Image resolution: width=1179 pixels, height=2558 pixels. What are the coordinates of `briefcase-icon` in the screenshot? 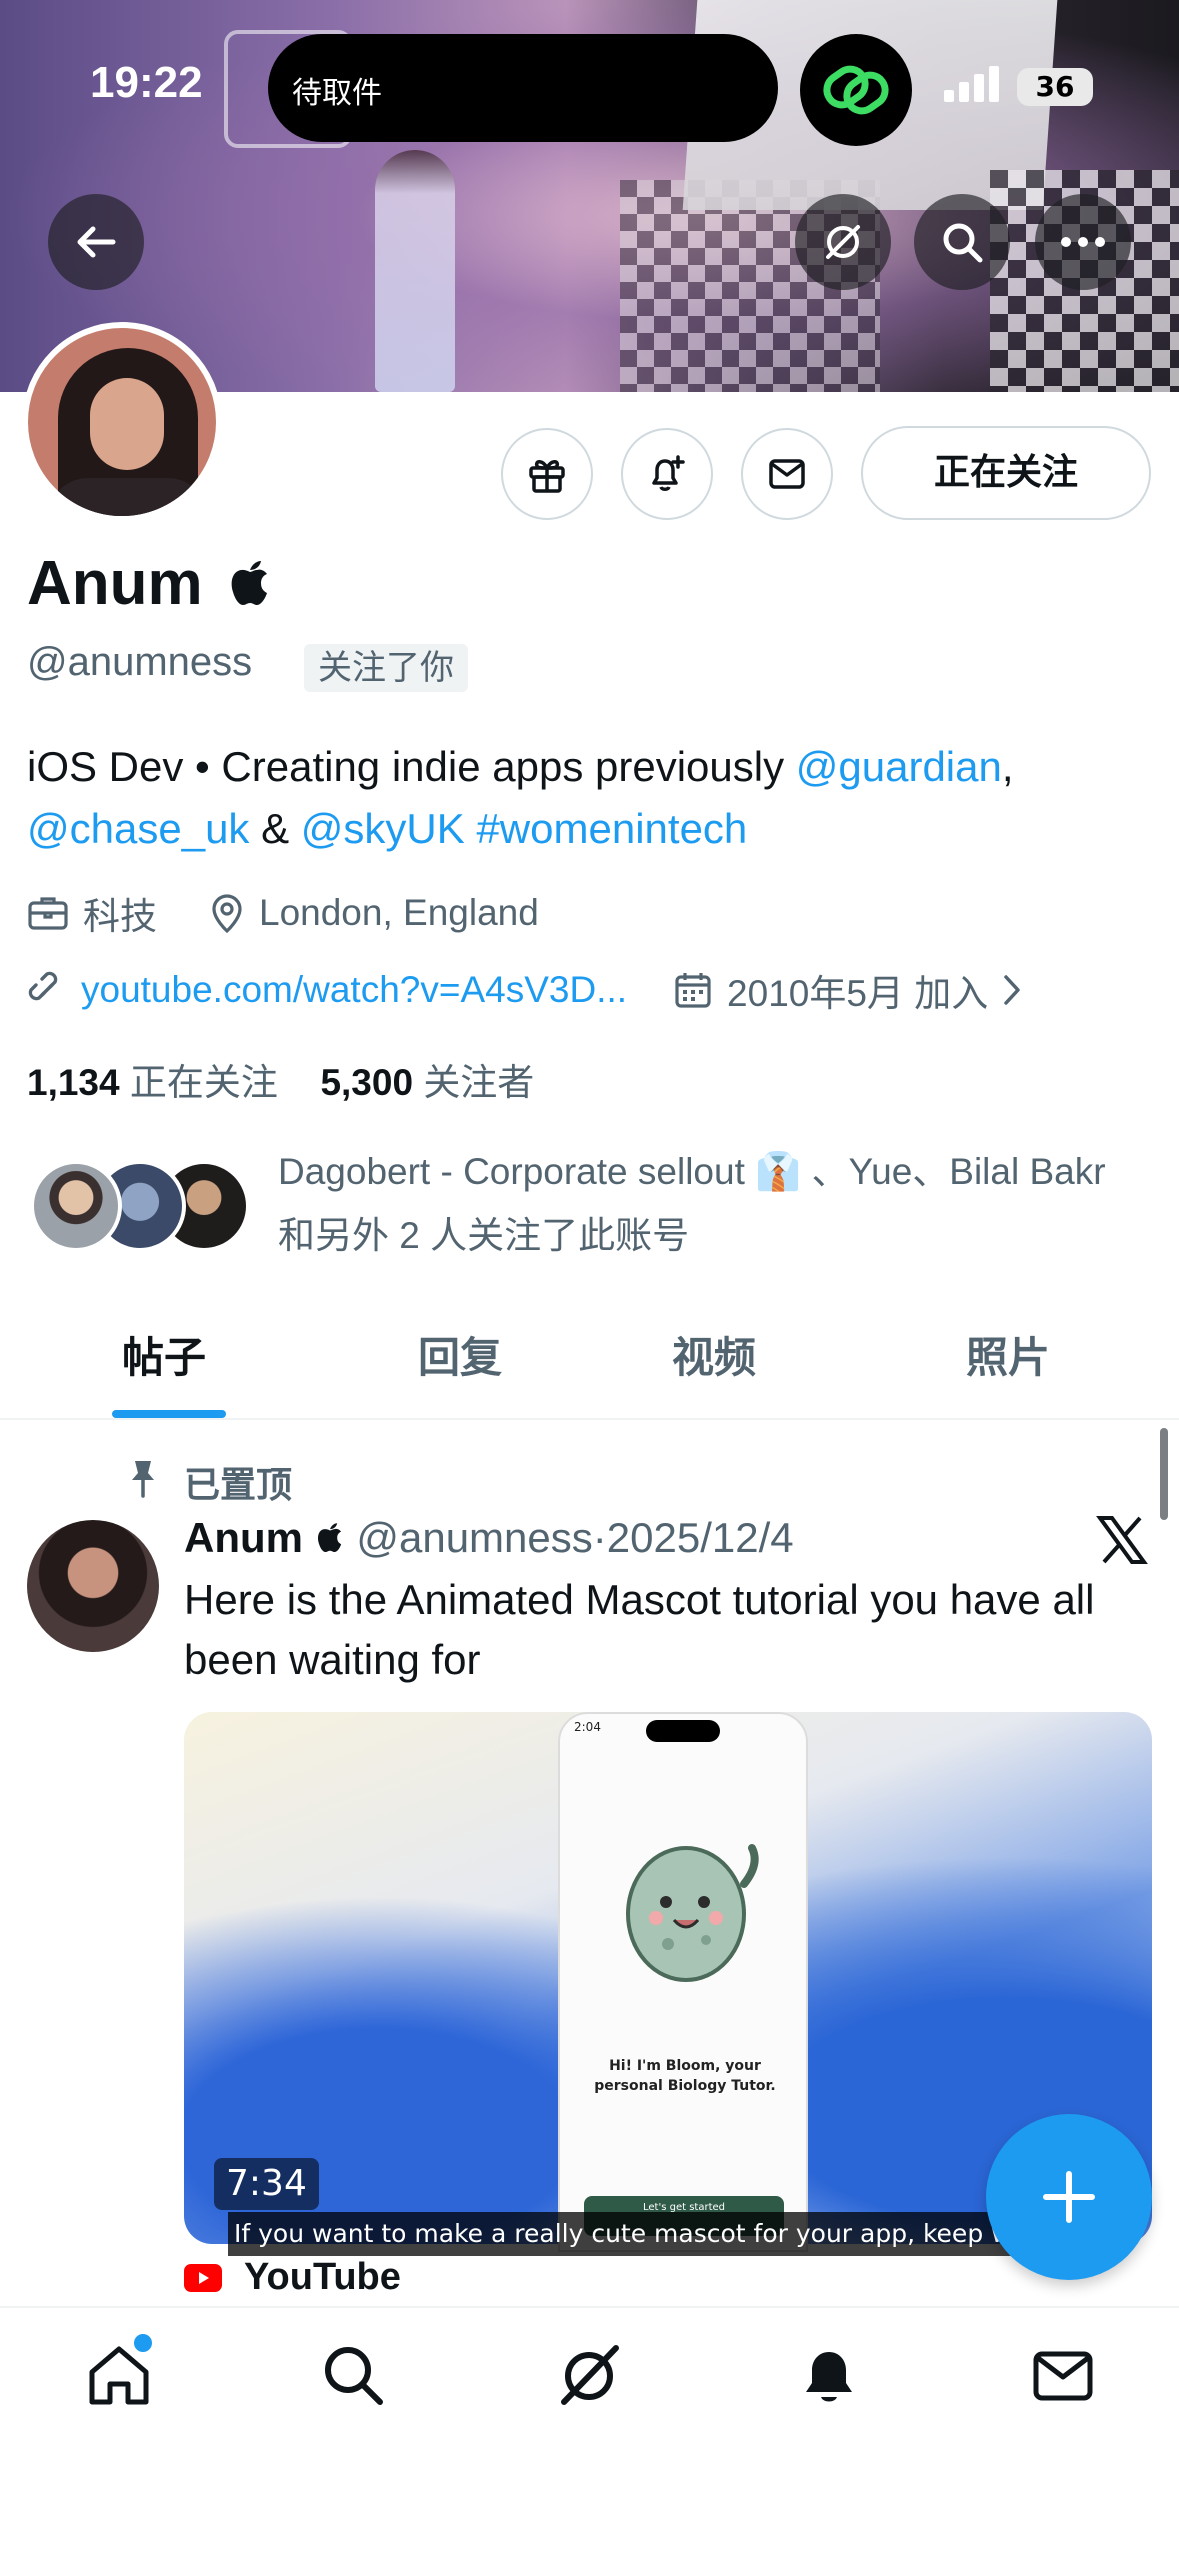 It's located at (48, 913).